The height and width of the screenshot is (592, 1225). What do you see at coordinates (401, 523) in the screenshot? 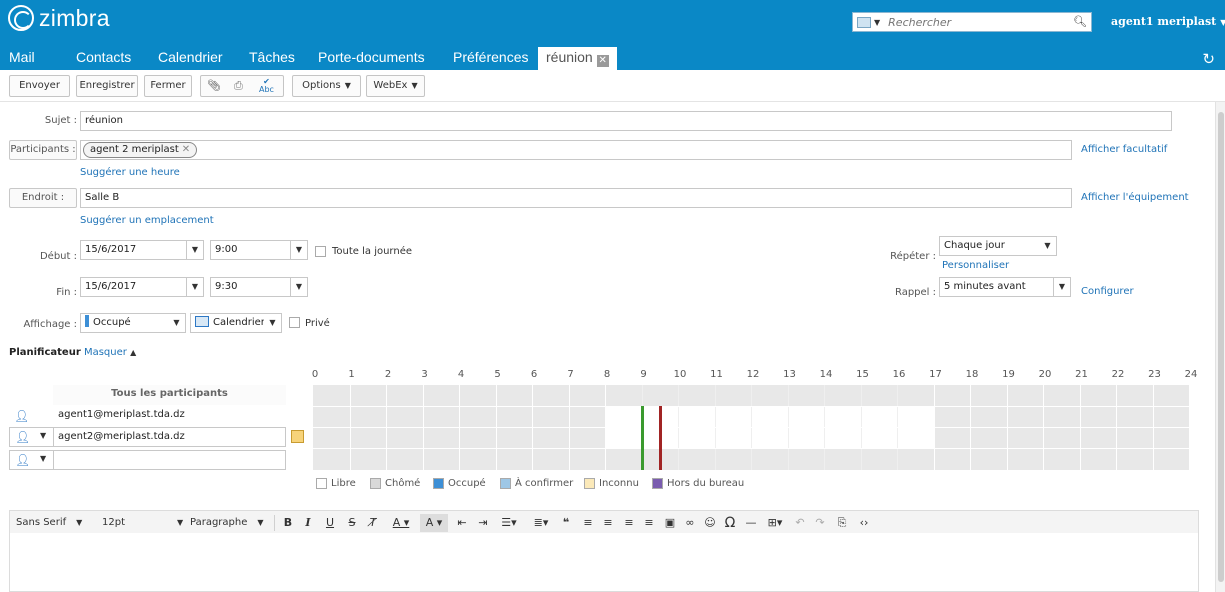
I see `text-color-icon: A ▾` at bounding box center [401, 523].